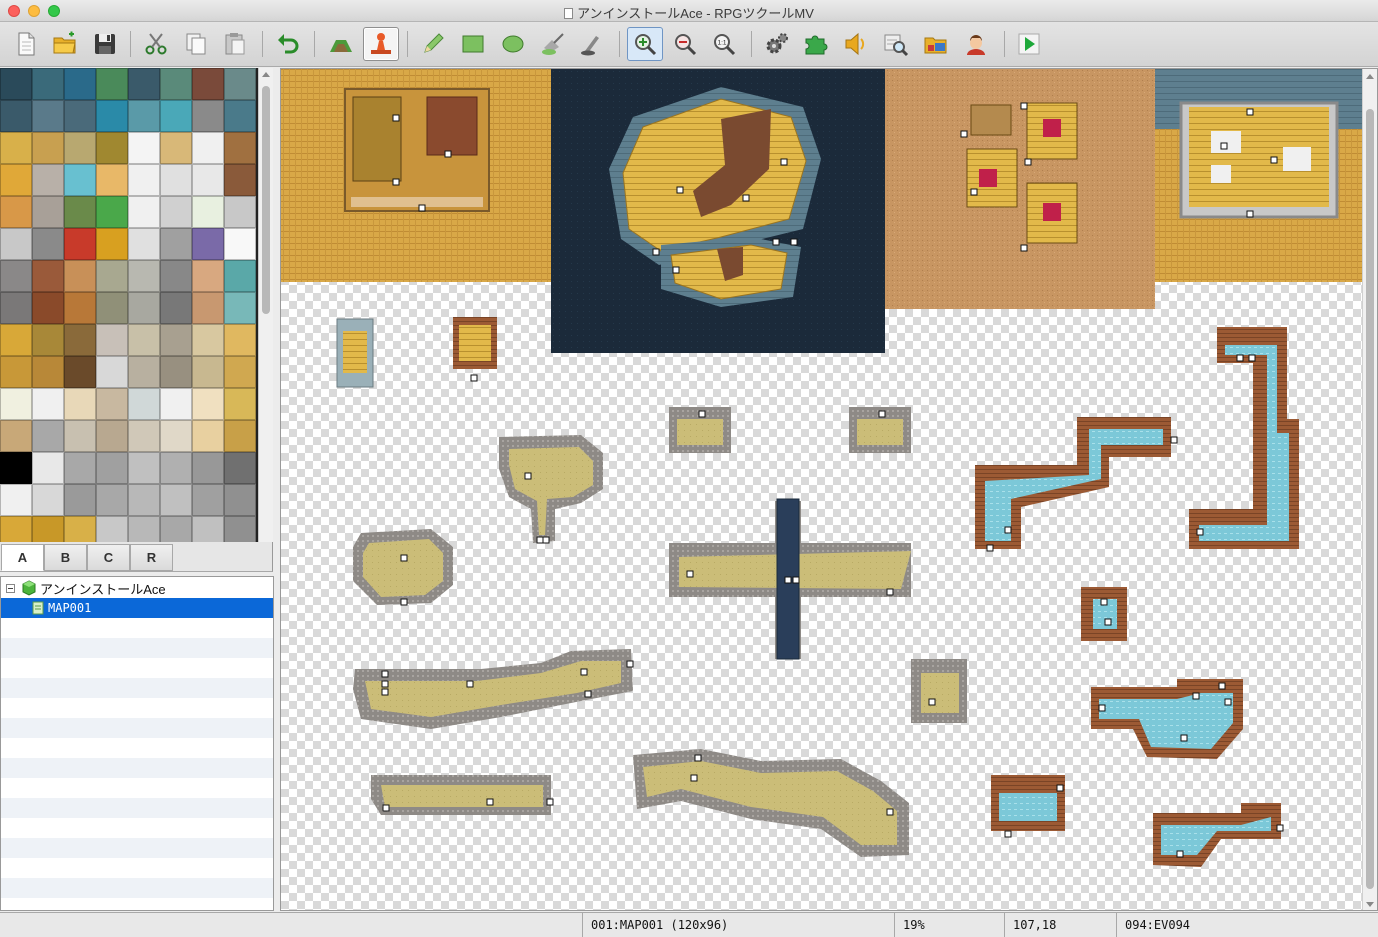 The height and width of the screenshot is (937, 1378). I want to click on rectangle-button, so click(473, 44).